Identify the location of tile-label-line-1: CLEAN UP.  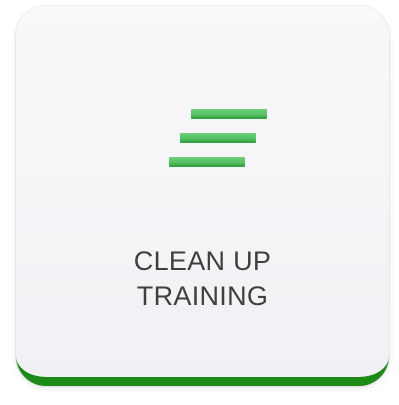
(202, 261).